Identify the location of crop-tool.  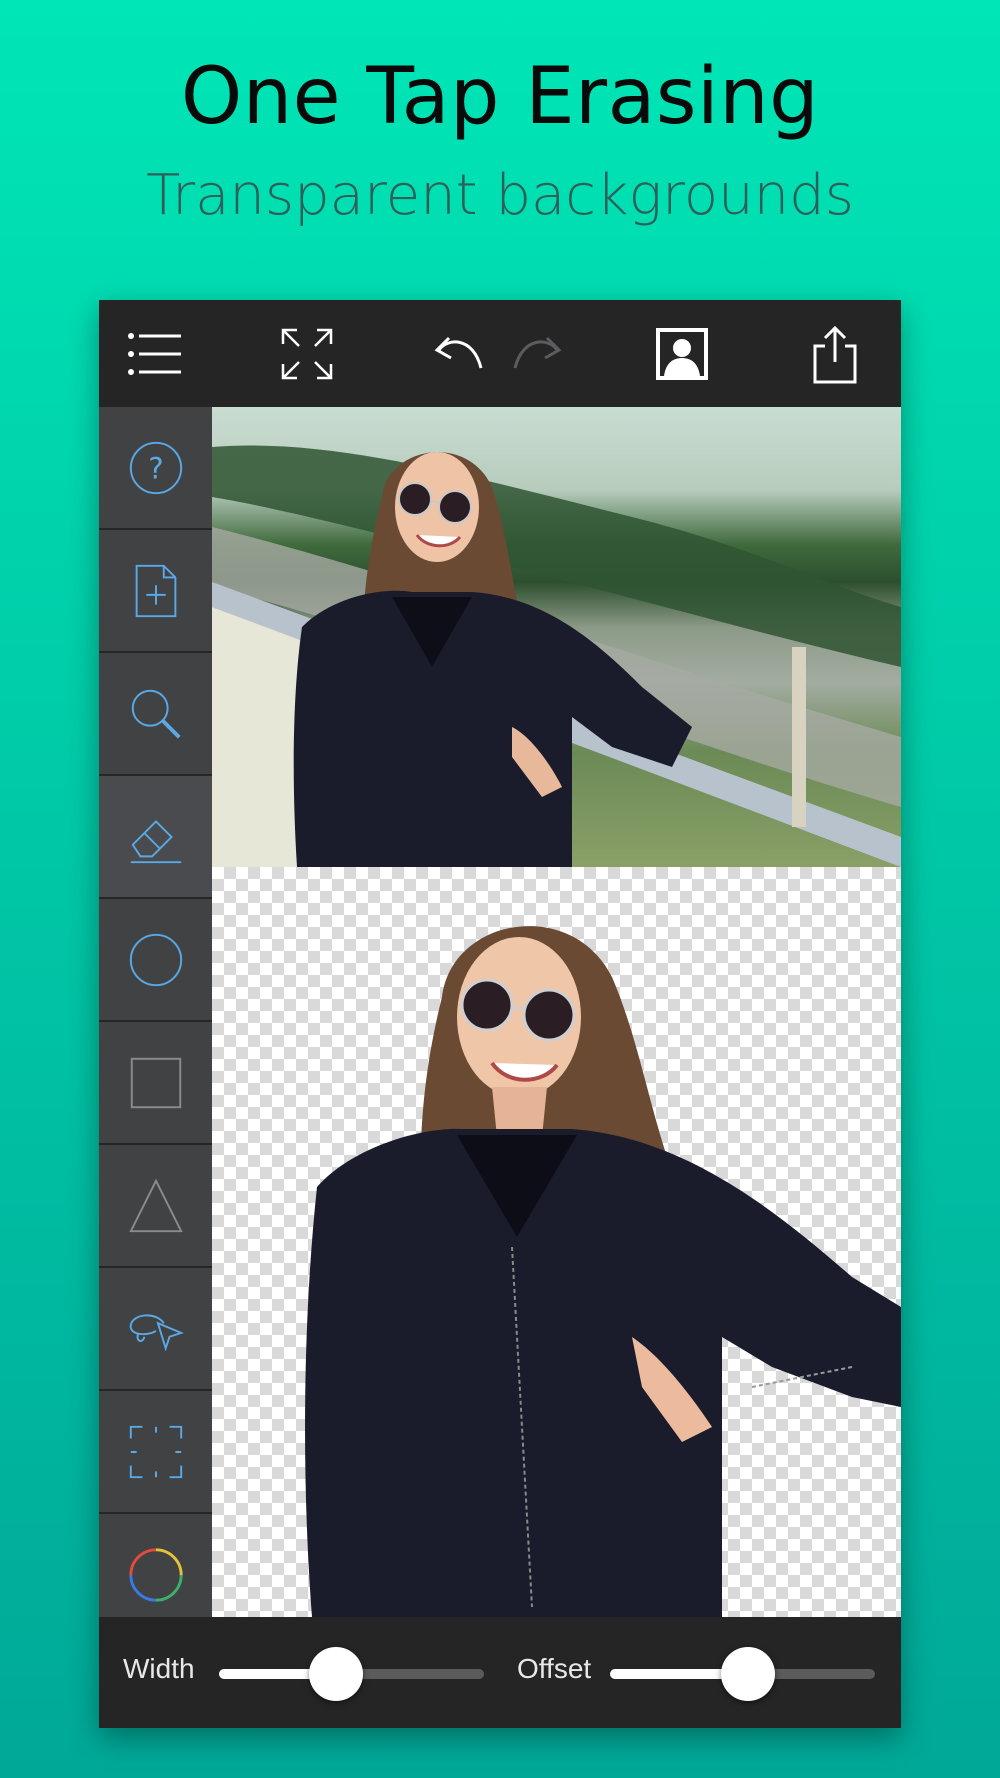
(155, 1452).